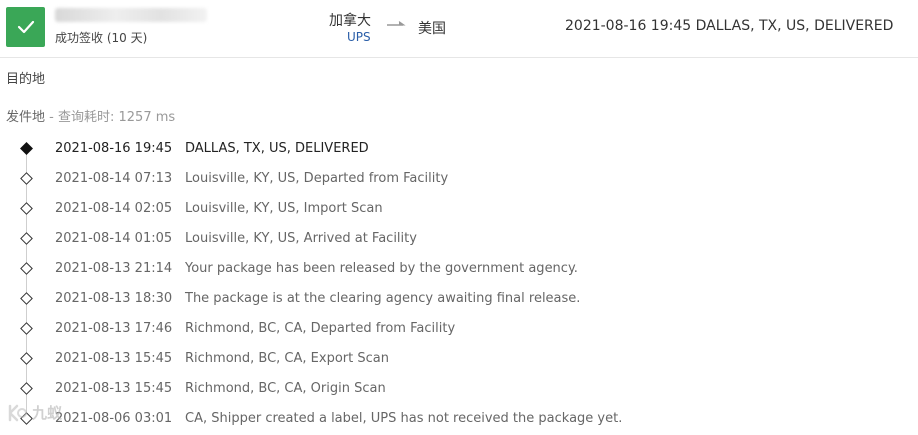  Describe the element at coordinates (101, 38) in the screenshot. I see `delivery-status-text: 成功签收 (10 天)` at that location.